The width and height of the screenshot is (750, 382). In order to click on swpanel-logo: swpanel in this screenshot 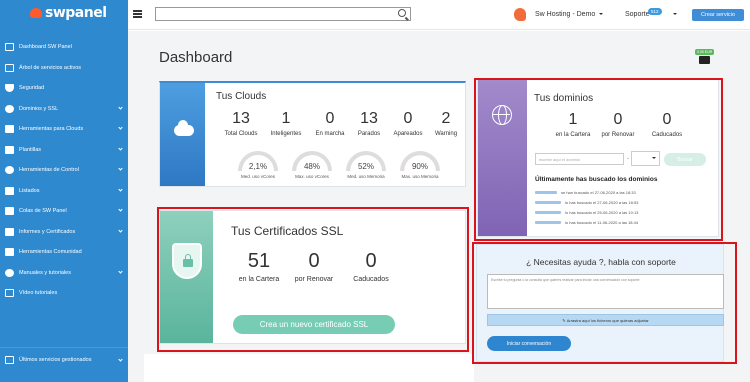, I will do `click(68, 13)`.